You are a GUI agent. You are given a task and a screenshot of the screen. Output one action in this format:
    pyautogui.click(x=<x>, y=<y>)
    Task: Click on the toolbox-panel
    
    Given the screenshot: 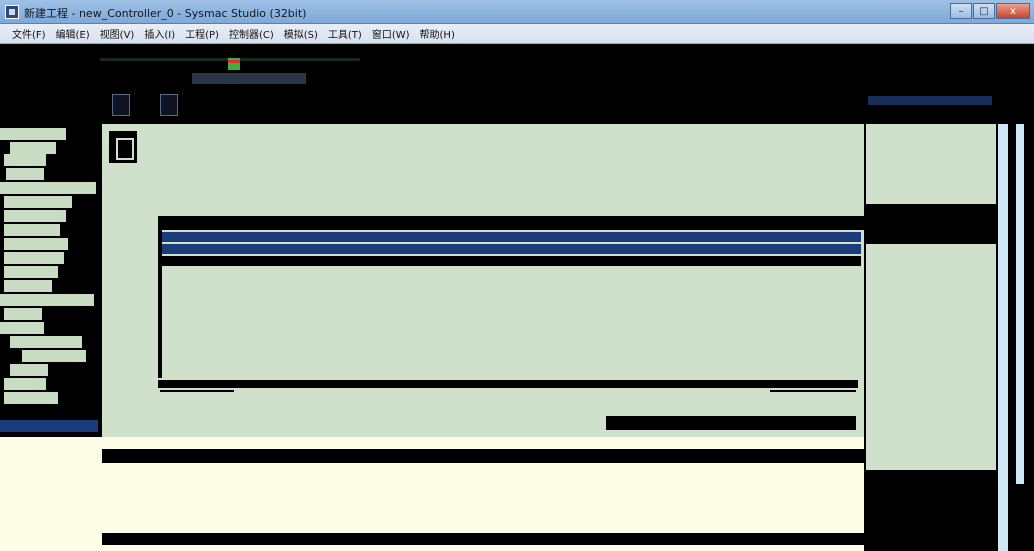 What is the action you would take?
    pyautogui.click(x=931, y=337)
    